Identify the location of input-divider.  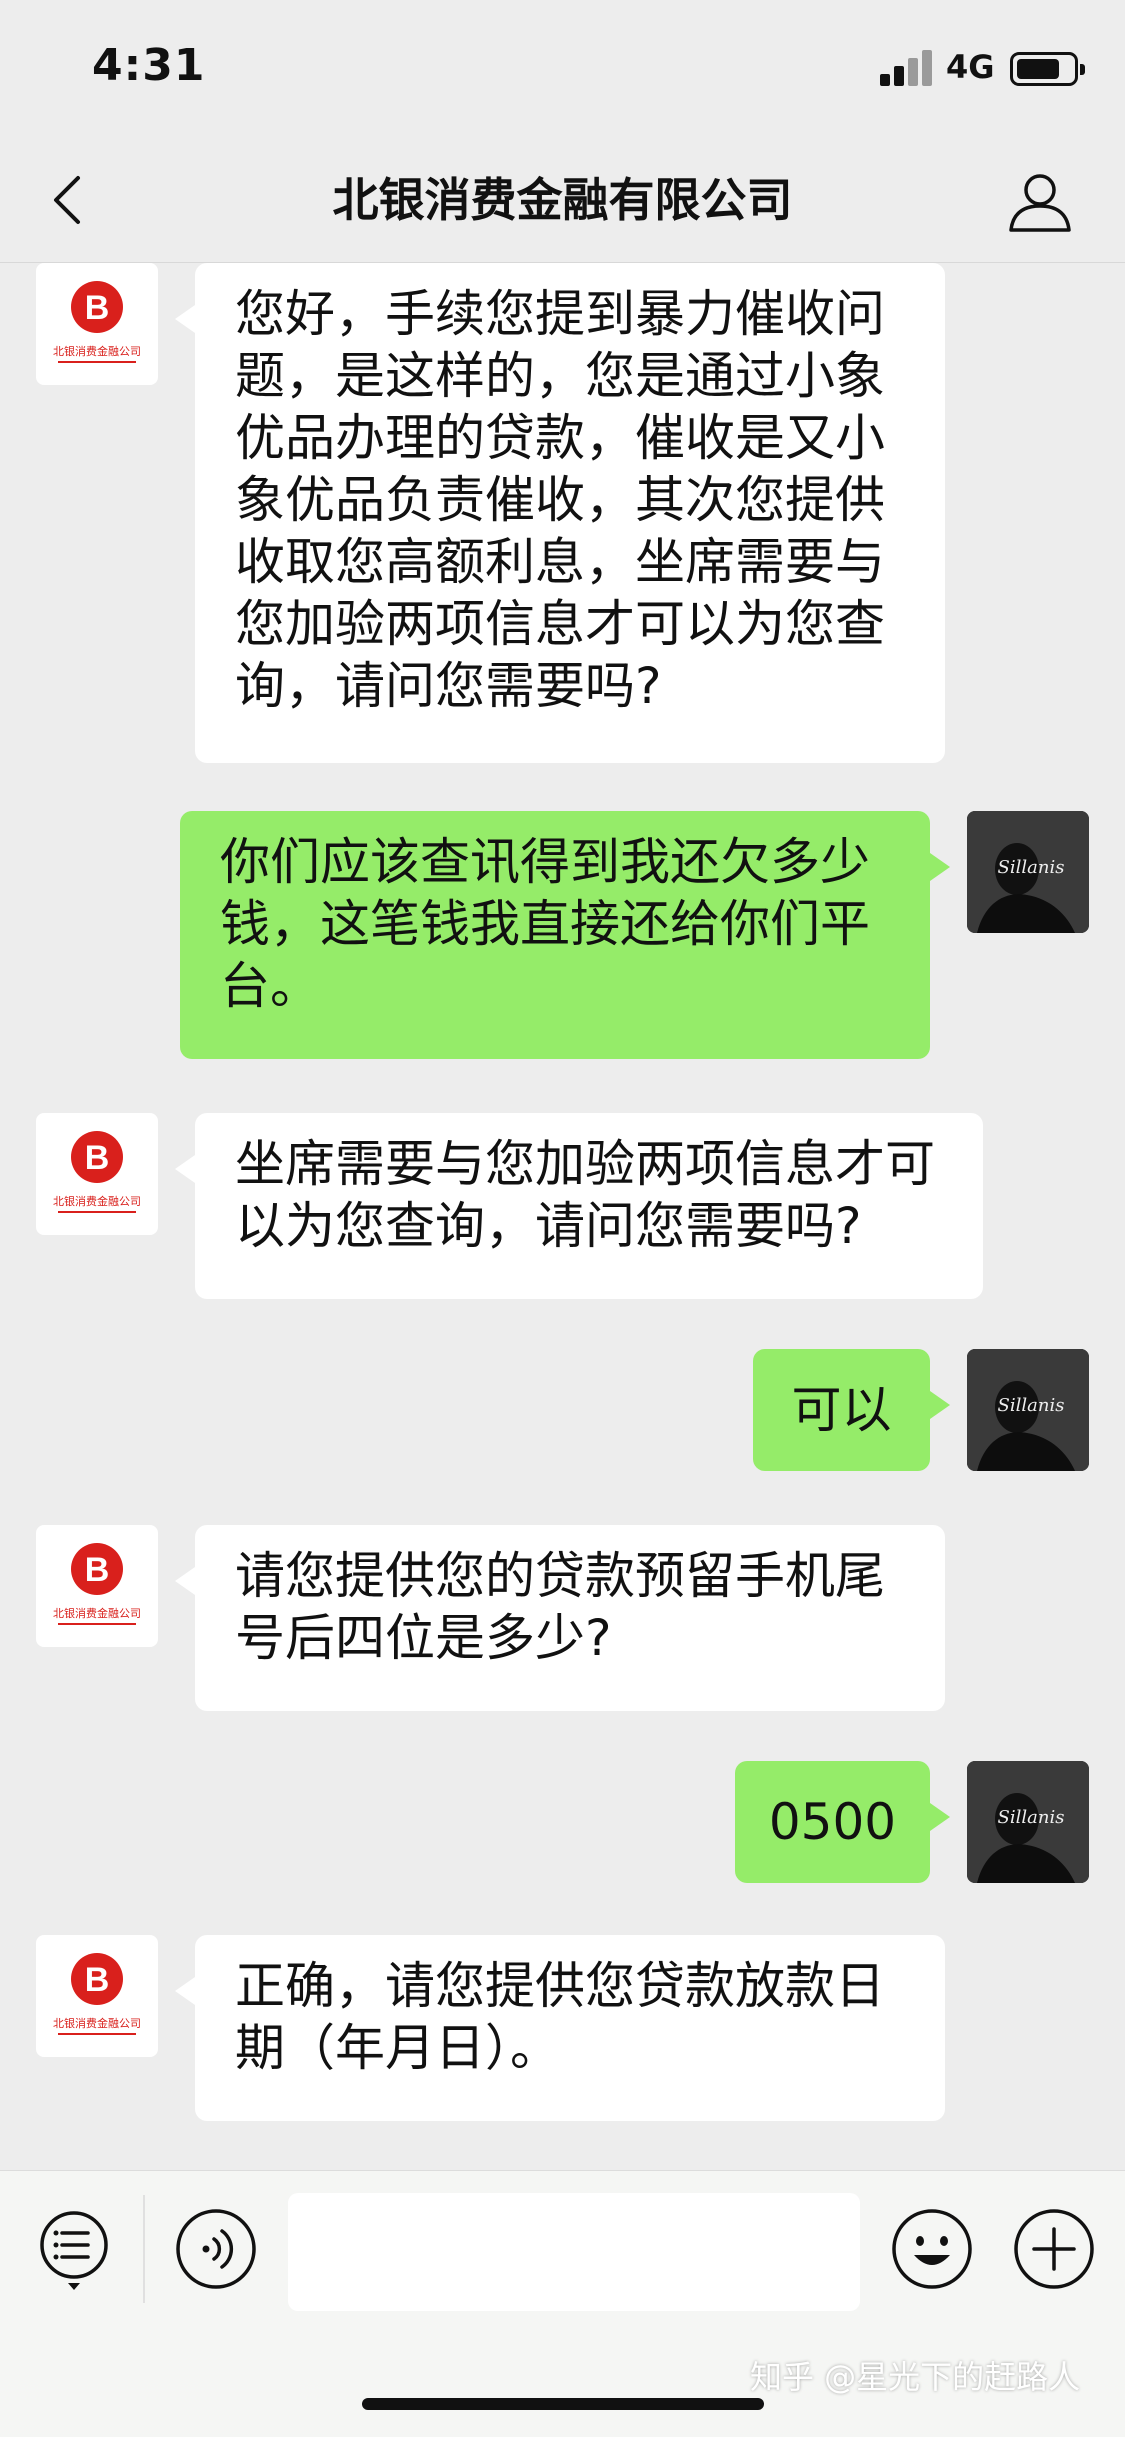
(144, 2249).